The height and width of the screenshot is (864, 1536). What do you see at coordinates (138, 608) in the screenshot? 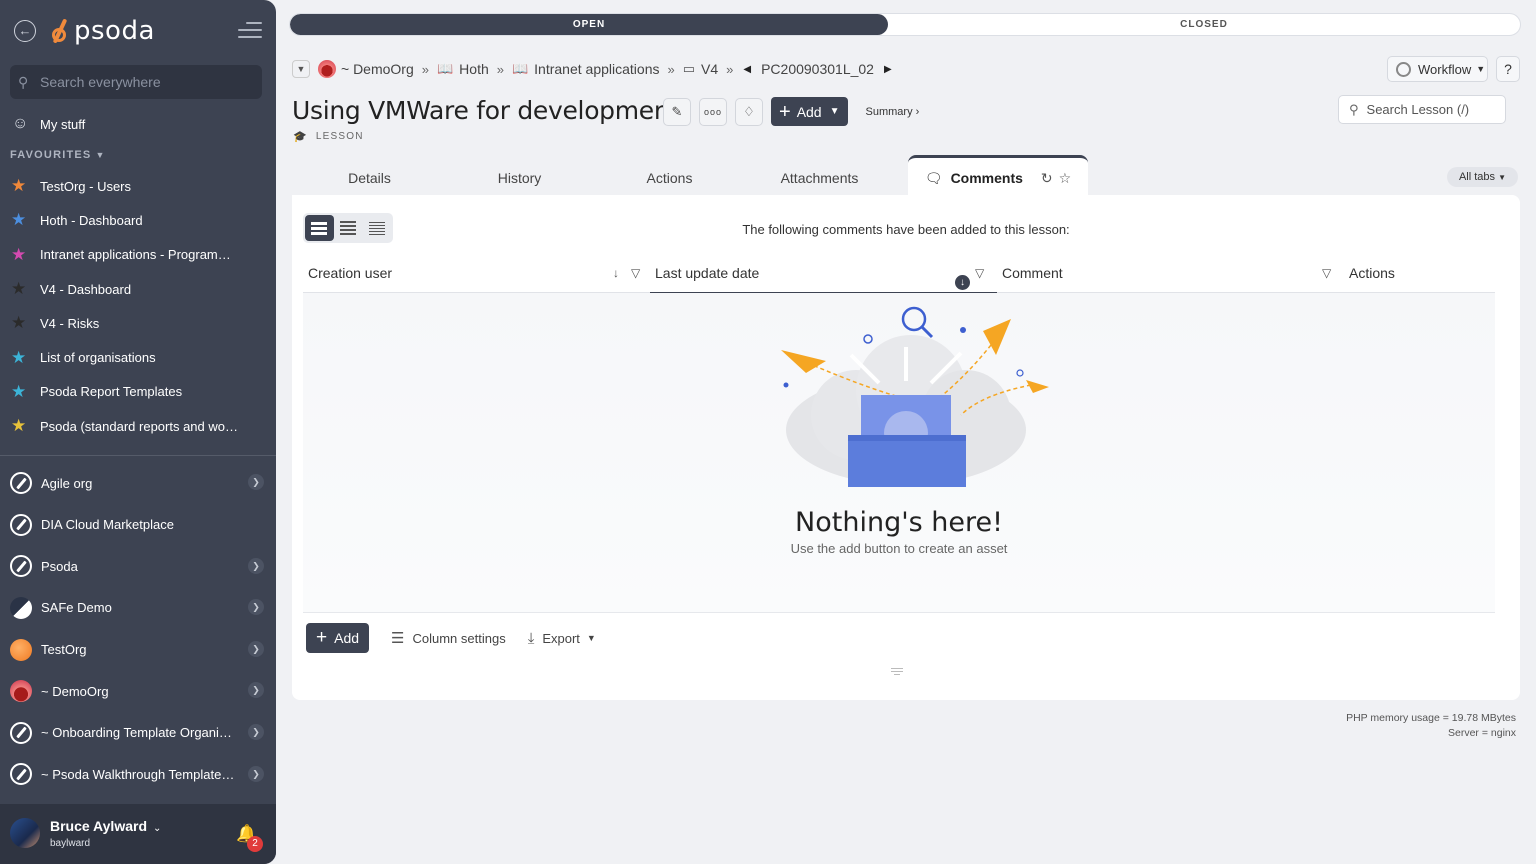
I see `organisation-item: SAFe Demo ❯` at bounding box center [138, 608].